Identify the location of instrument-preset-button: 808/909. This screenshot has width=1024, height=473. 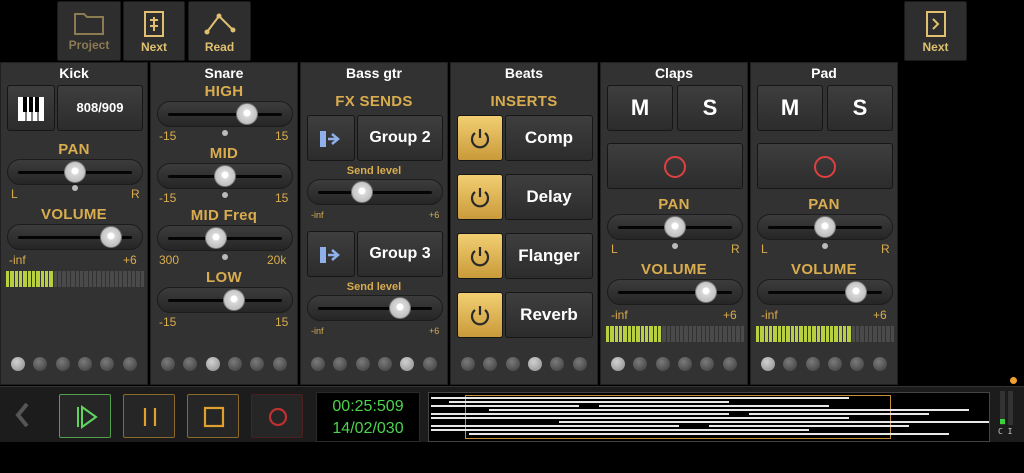
(100, 108).